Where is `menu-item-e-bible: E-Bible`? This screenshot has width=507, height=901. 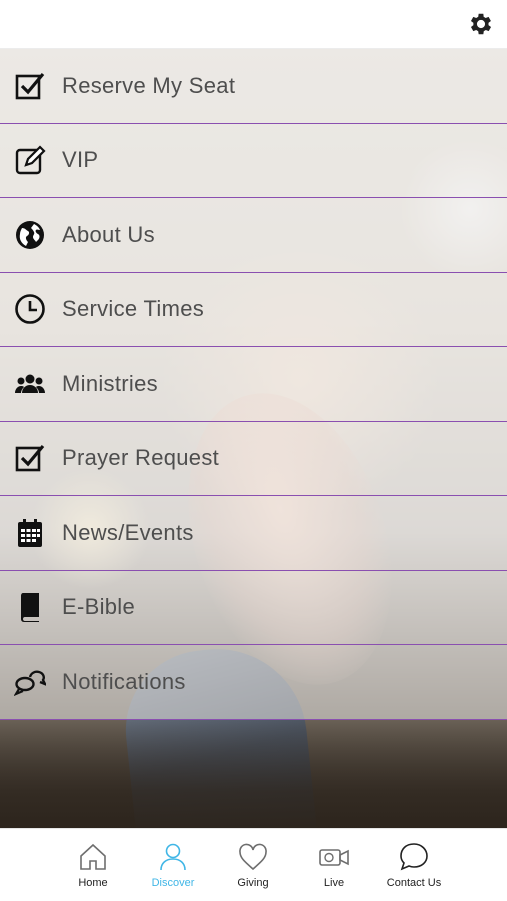
menu-item-e-bible: E-Bible is located at coordinates (253, 607).